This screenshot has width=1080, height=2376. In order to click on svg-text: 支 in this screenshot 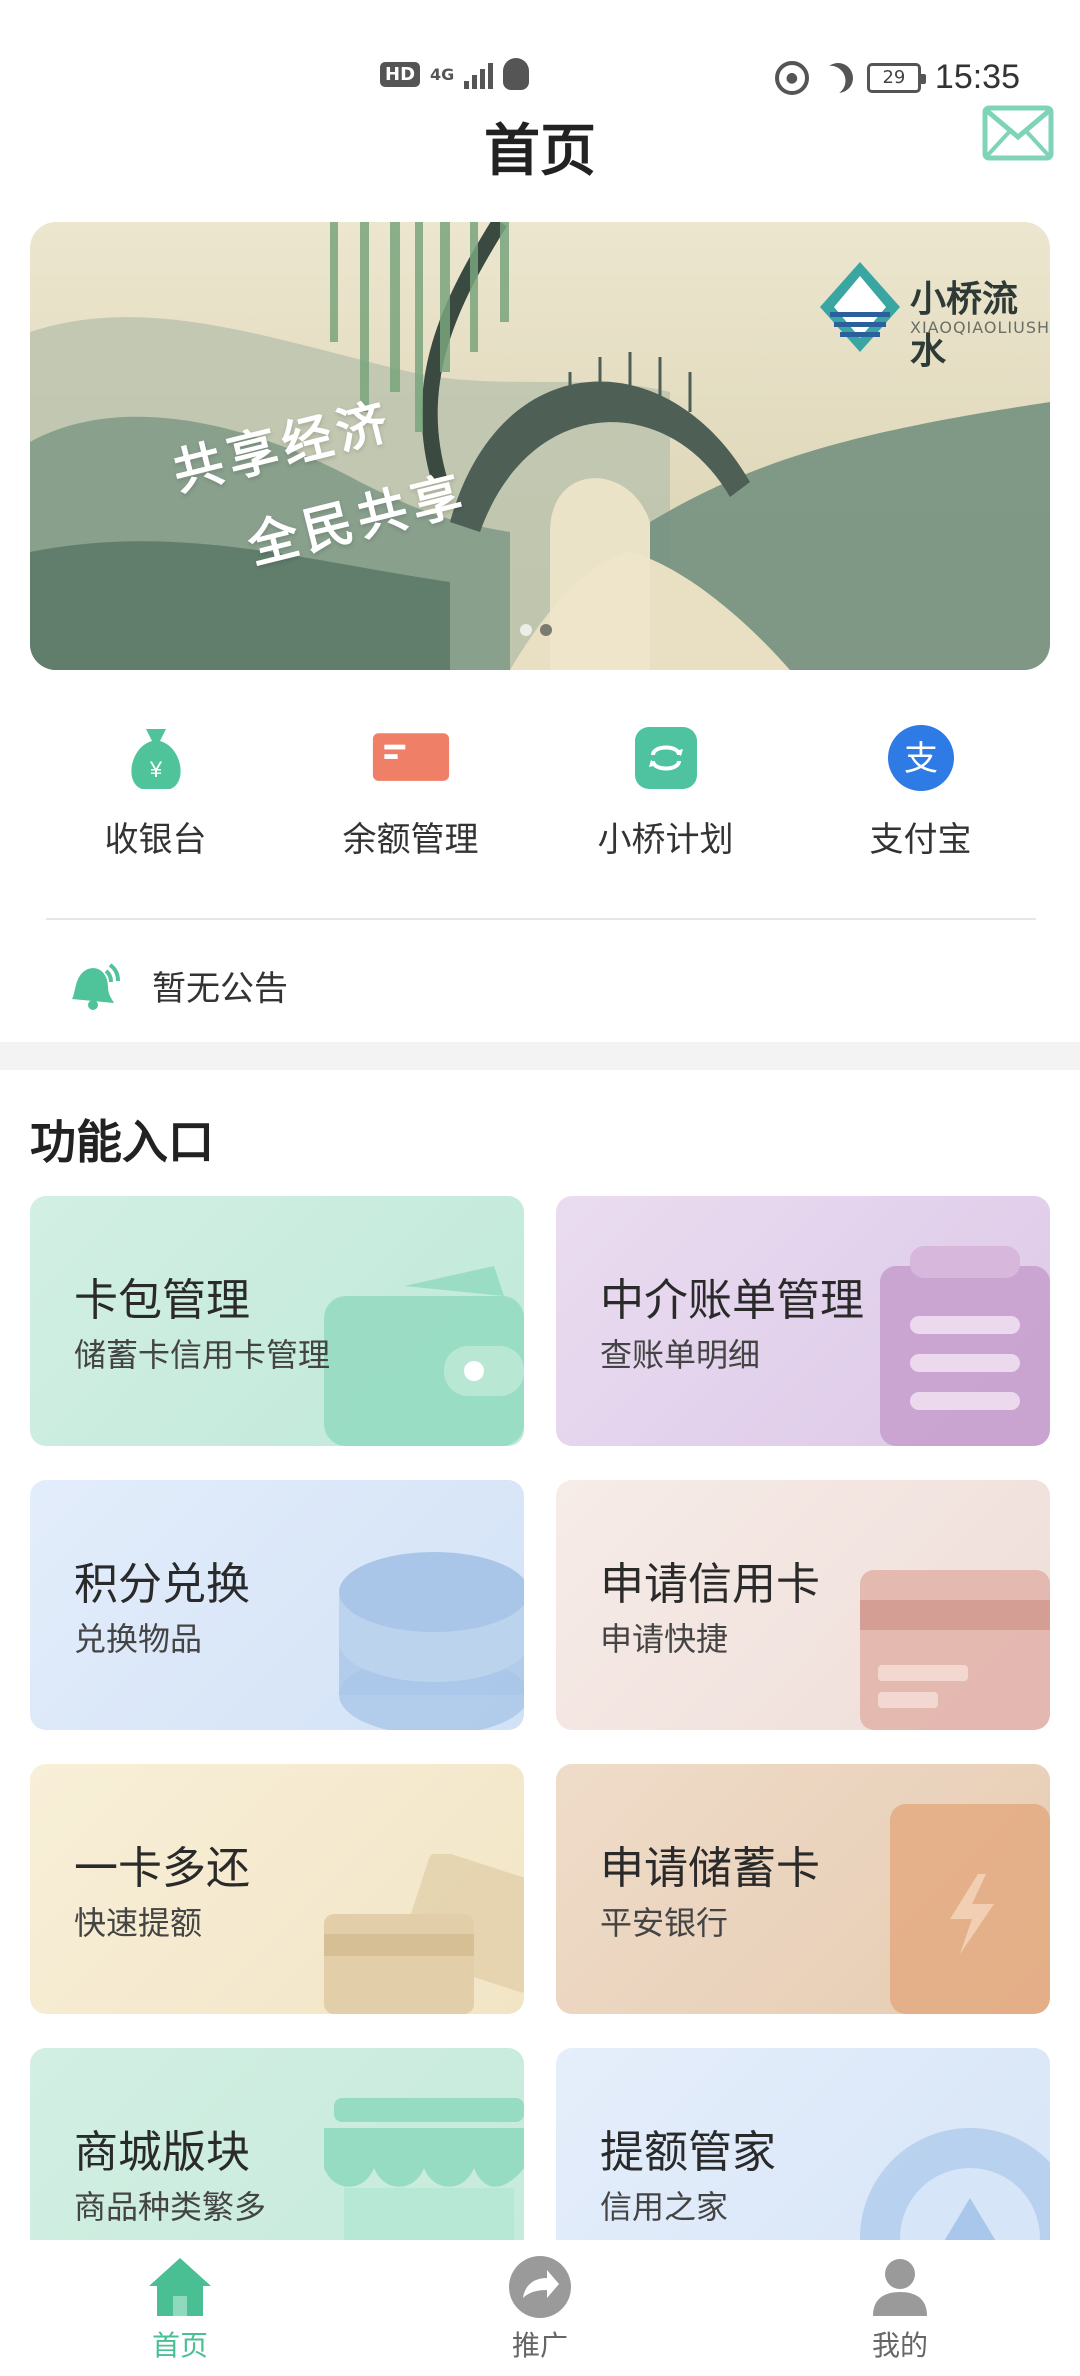, I will do `click(921, 759)`.